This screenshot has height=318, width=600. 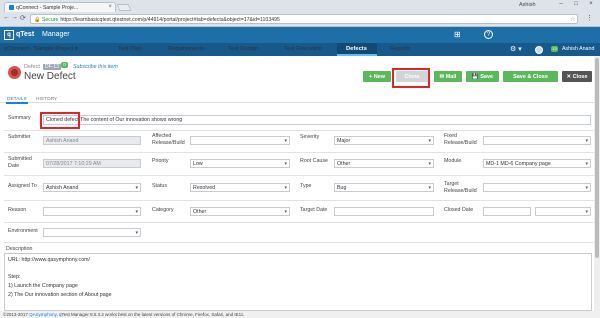 I want to click on type-label: Type, so click(x=306, y=186).